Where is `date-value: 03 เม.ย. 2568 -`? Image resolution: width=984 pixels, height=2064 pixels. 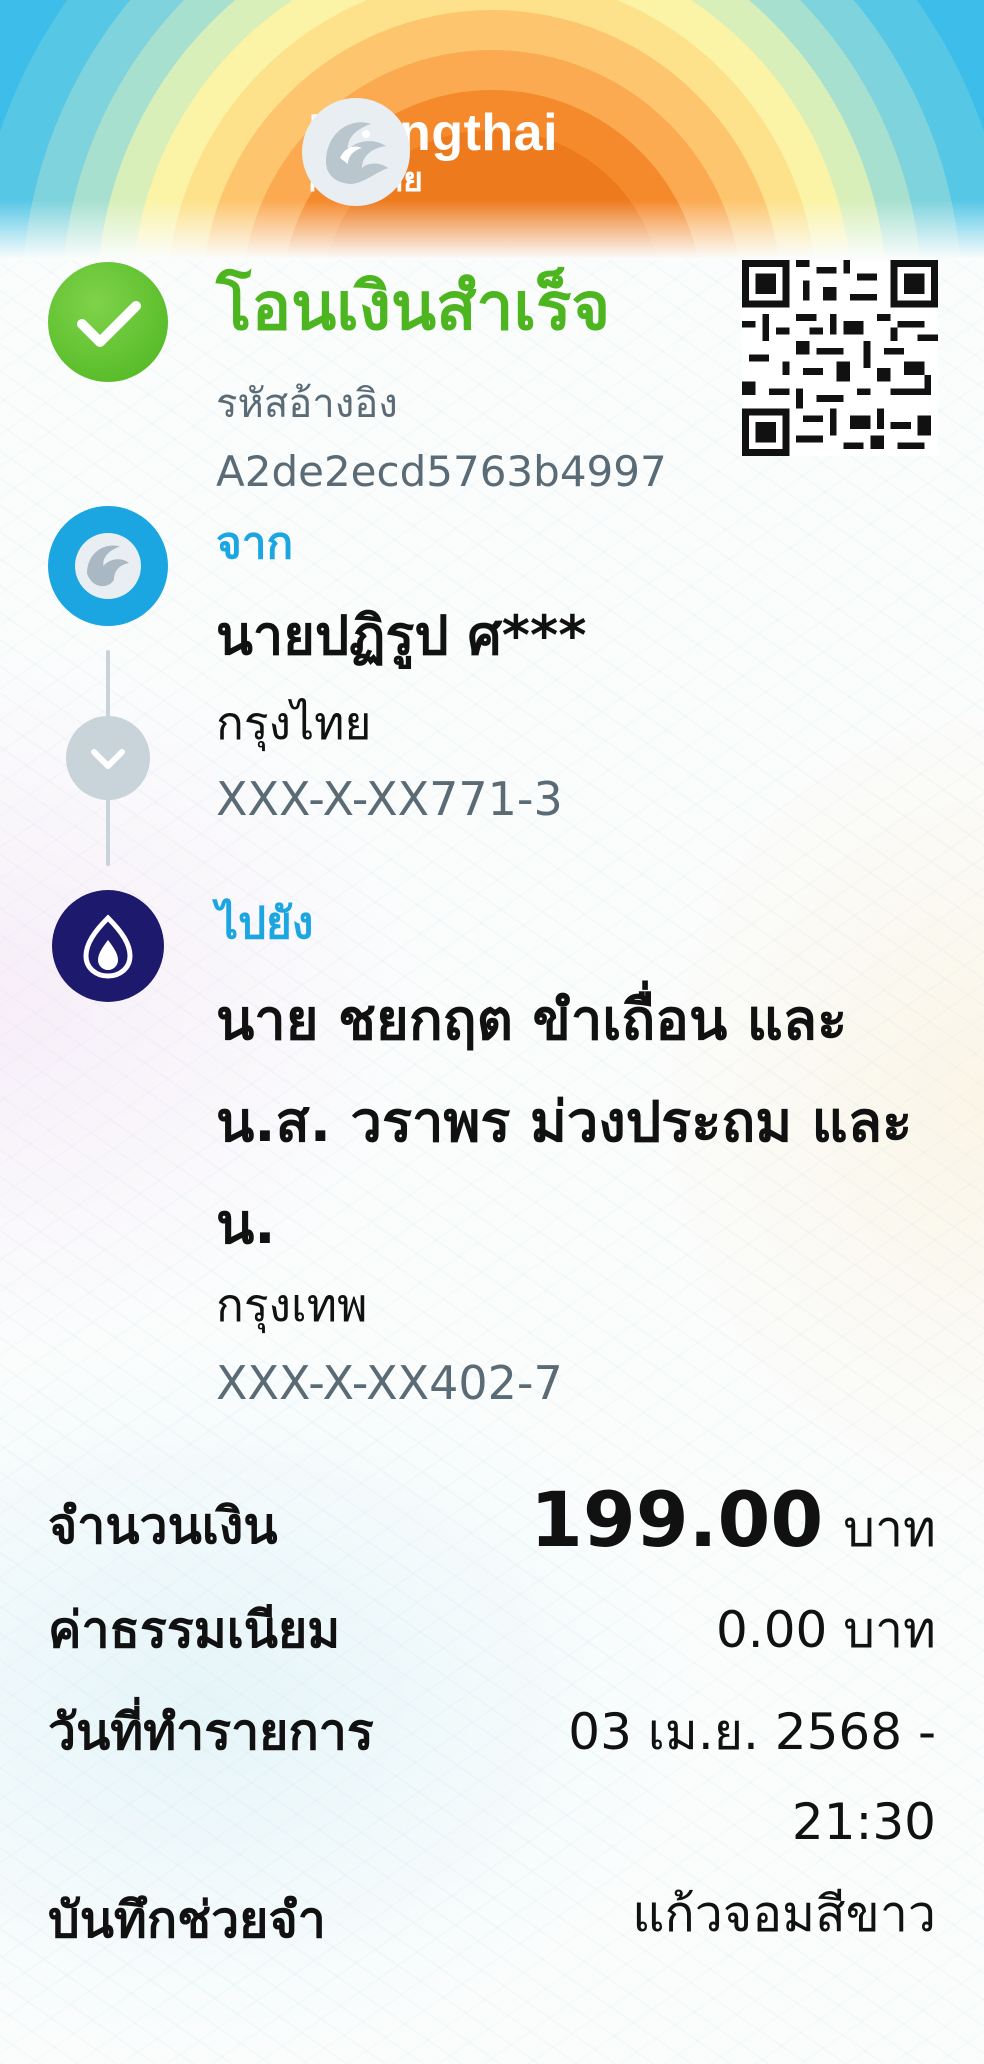
date-value: 03 เม.ย. 2568 - is located at coordinates (752, 1732).